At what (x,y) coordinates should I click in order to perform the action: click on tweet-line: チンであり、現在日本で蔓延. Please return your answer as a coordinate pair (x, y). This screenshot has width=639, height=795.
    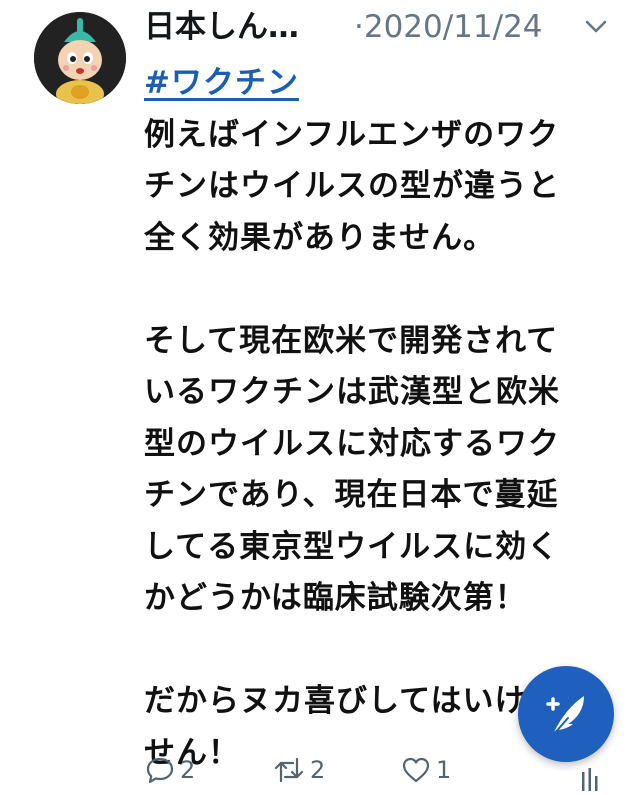
    Looking at the image, I should click on (351, 495).